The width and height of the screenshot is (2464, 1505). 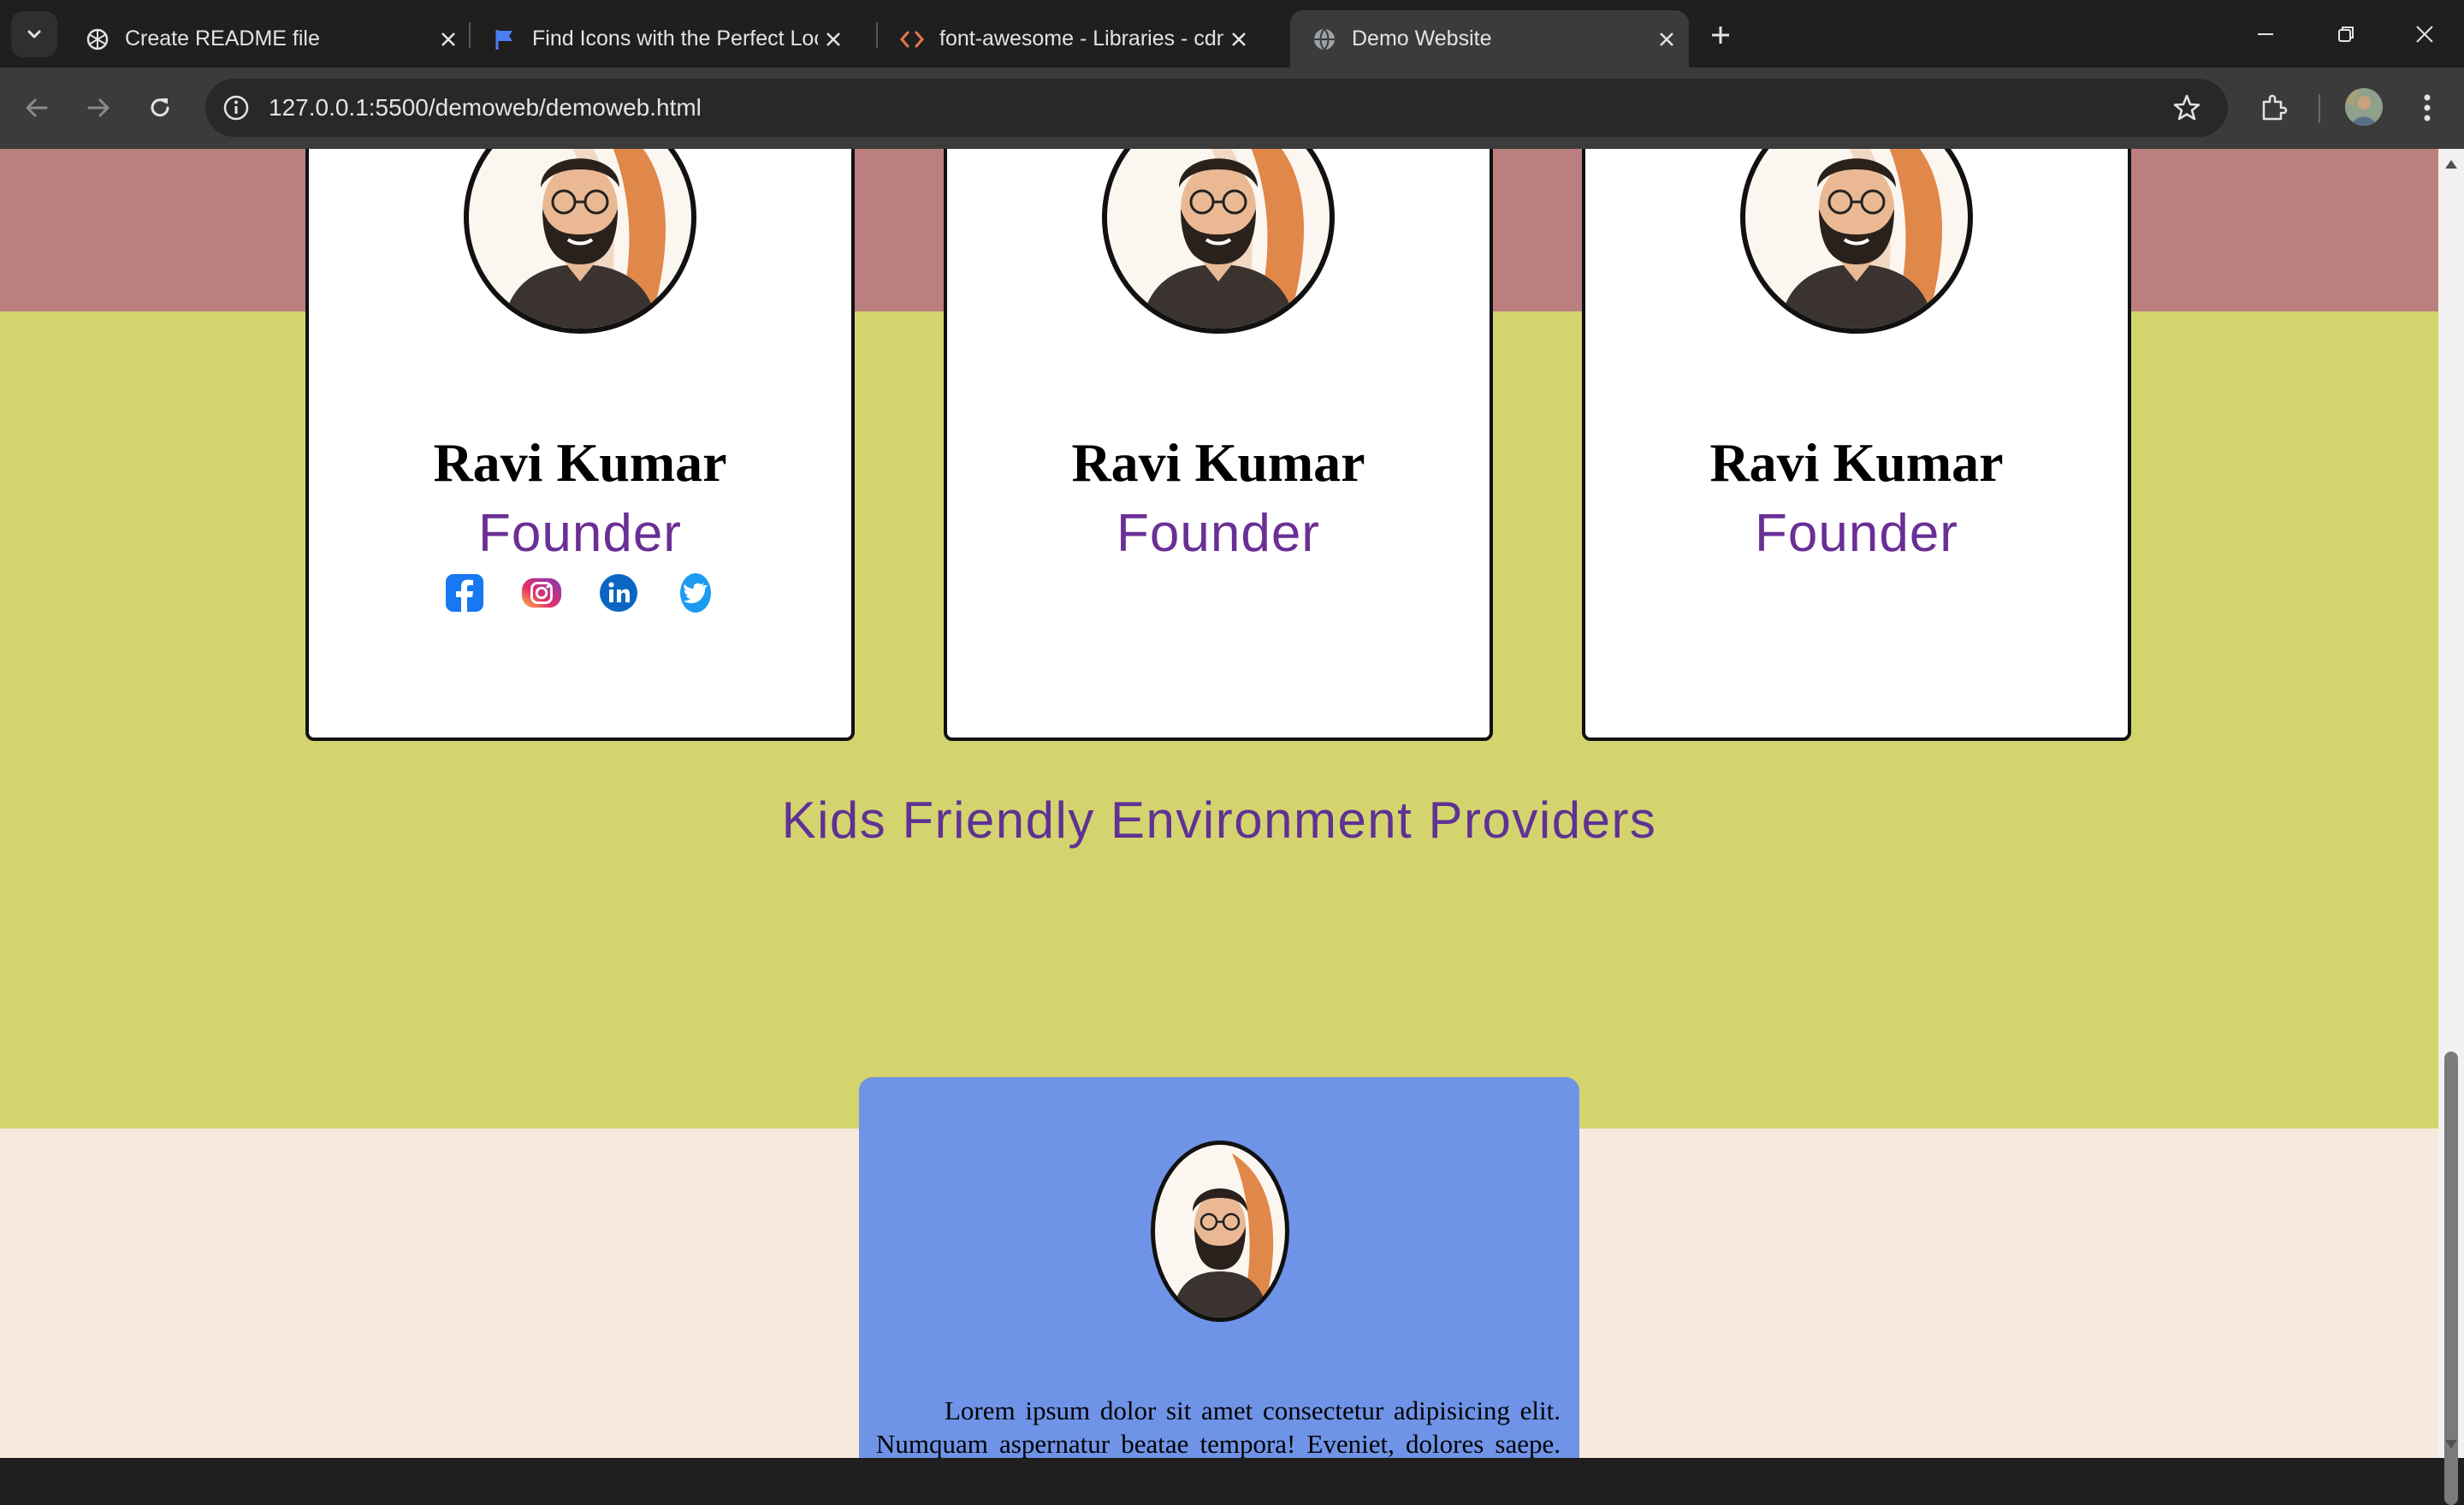 What do you see at coordinates (695, 593) in the screenshot?
I see `twitter-icon` at bounding box center [695, 593].